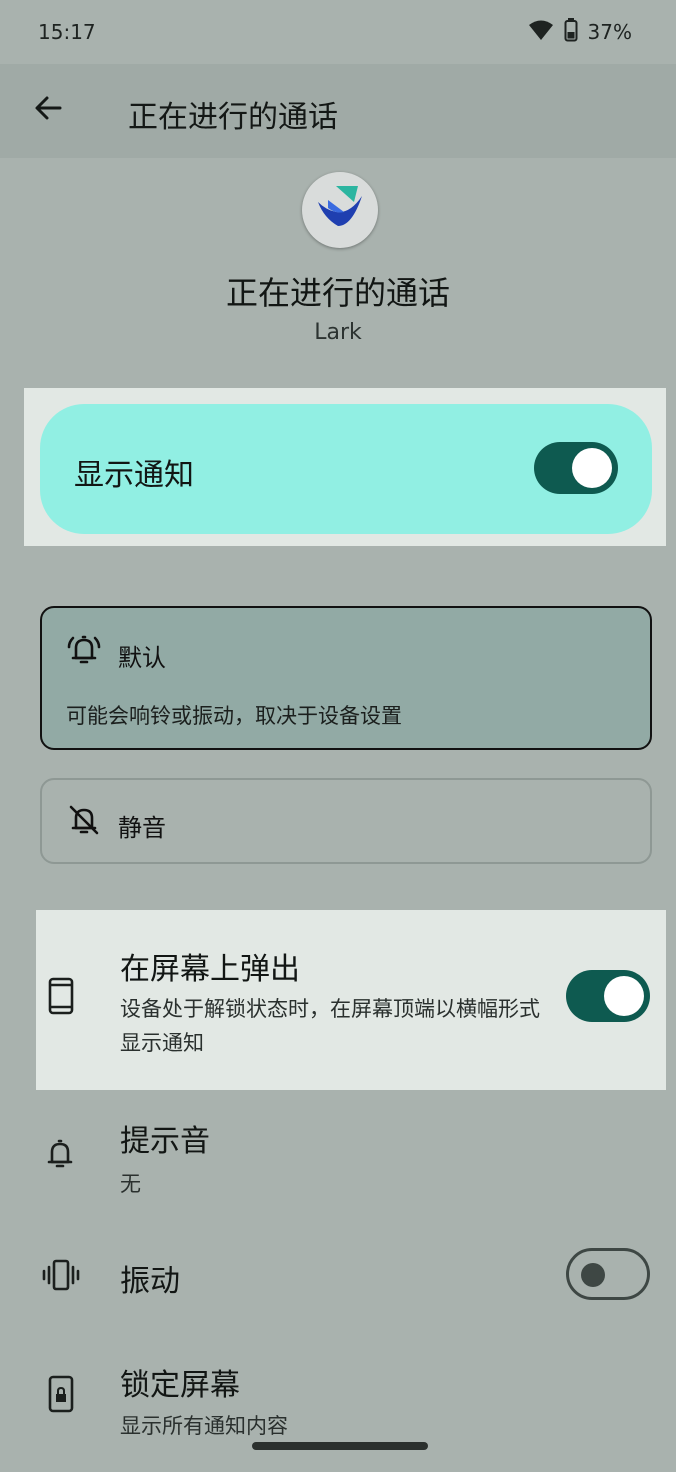  I want to click on popup-toggle, so click(608, 996).